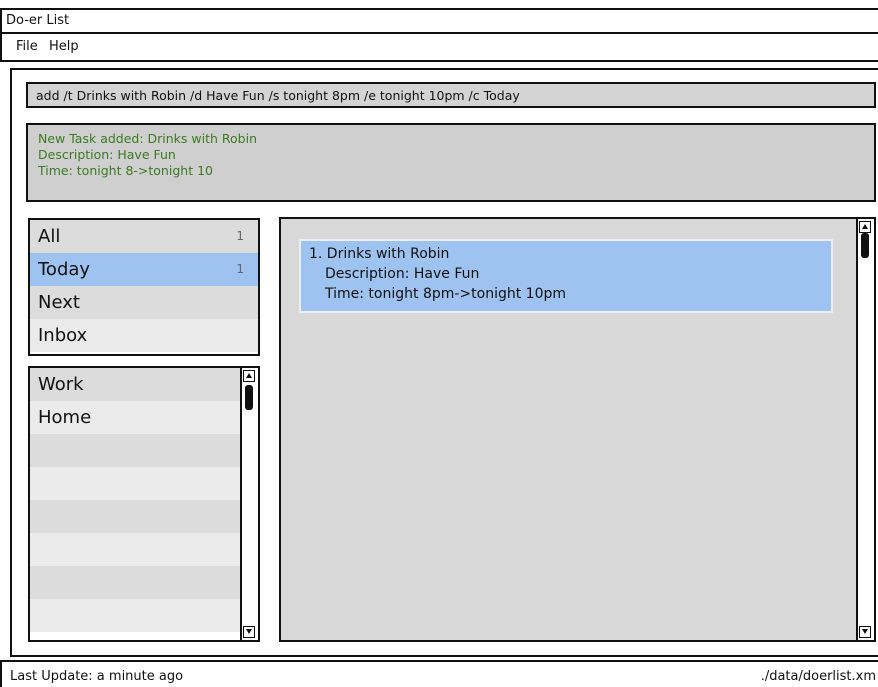 This screenshot has height=687, width=878. I want to click on menu-file: File, so click(27, 46).